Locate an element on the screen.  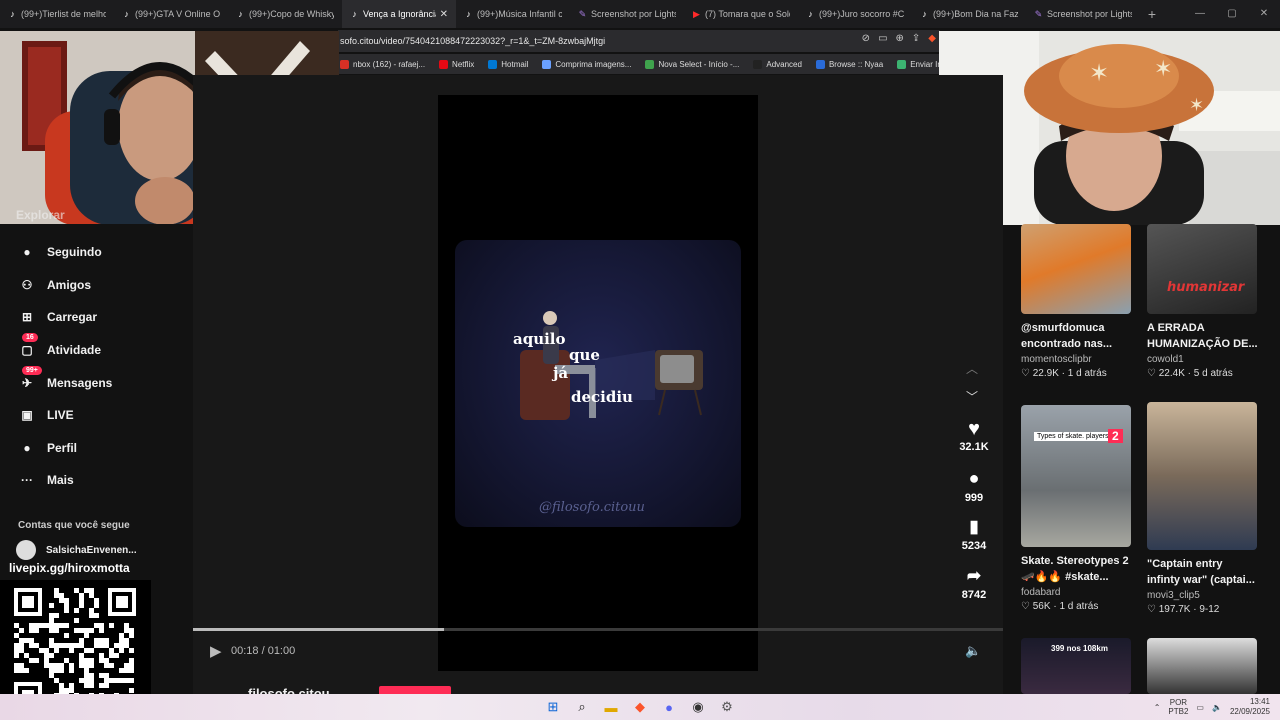
save-action: ▮ 5234 is located at coordinates (974, 534).